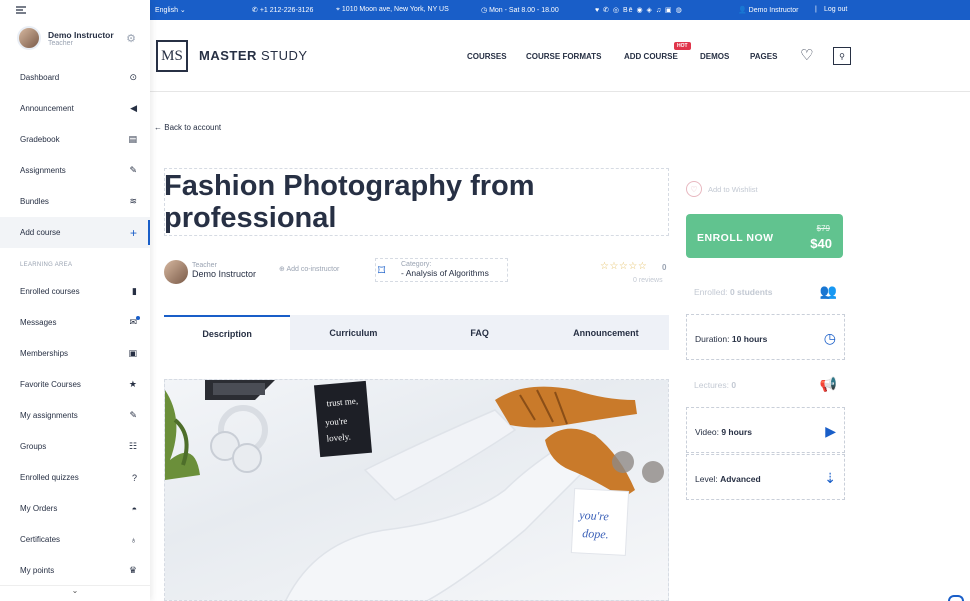 Image resolution: width=970 pixels, height=601 pixels. What do you see at coordinates (131, 38) in the screenshot?
I see `gear-icon: ⚙` at bounding box center [131, 38].